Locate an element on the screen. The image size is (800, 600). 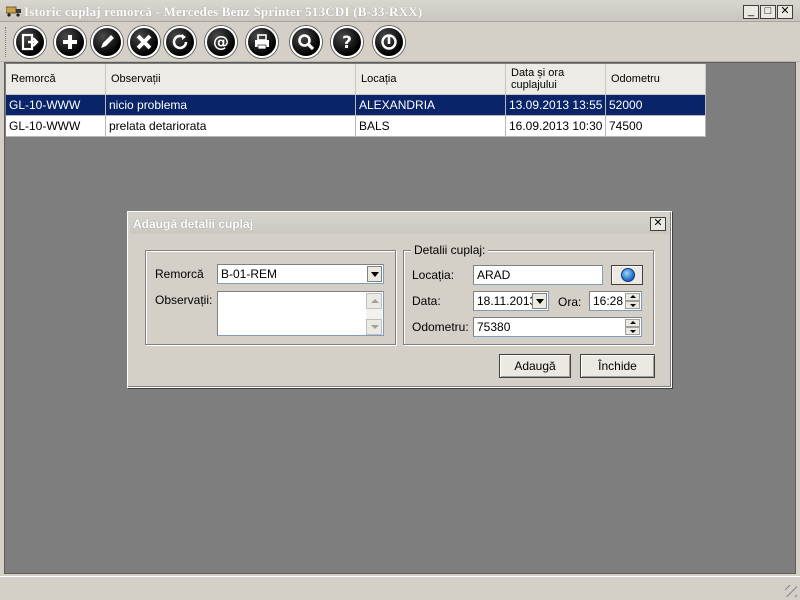
status-bar is located at coordinates (400, 588).